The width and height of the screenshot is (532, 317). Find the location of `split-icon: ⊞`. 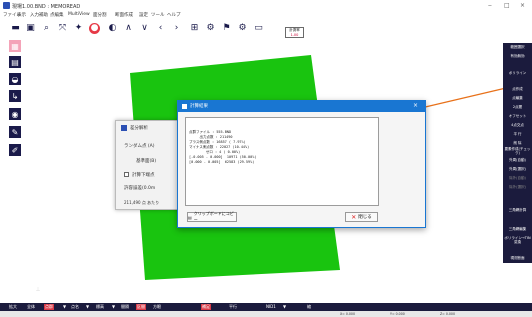

split-icon: ⊞ is located at coordinates (194, 28).